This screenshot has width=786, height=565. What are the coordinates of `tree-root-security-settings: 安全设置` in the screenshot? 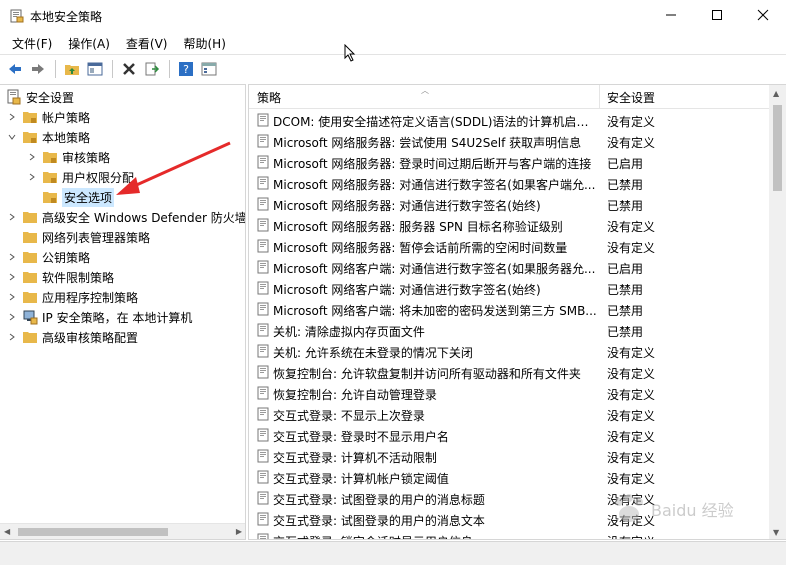 It's located at (40, 97).